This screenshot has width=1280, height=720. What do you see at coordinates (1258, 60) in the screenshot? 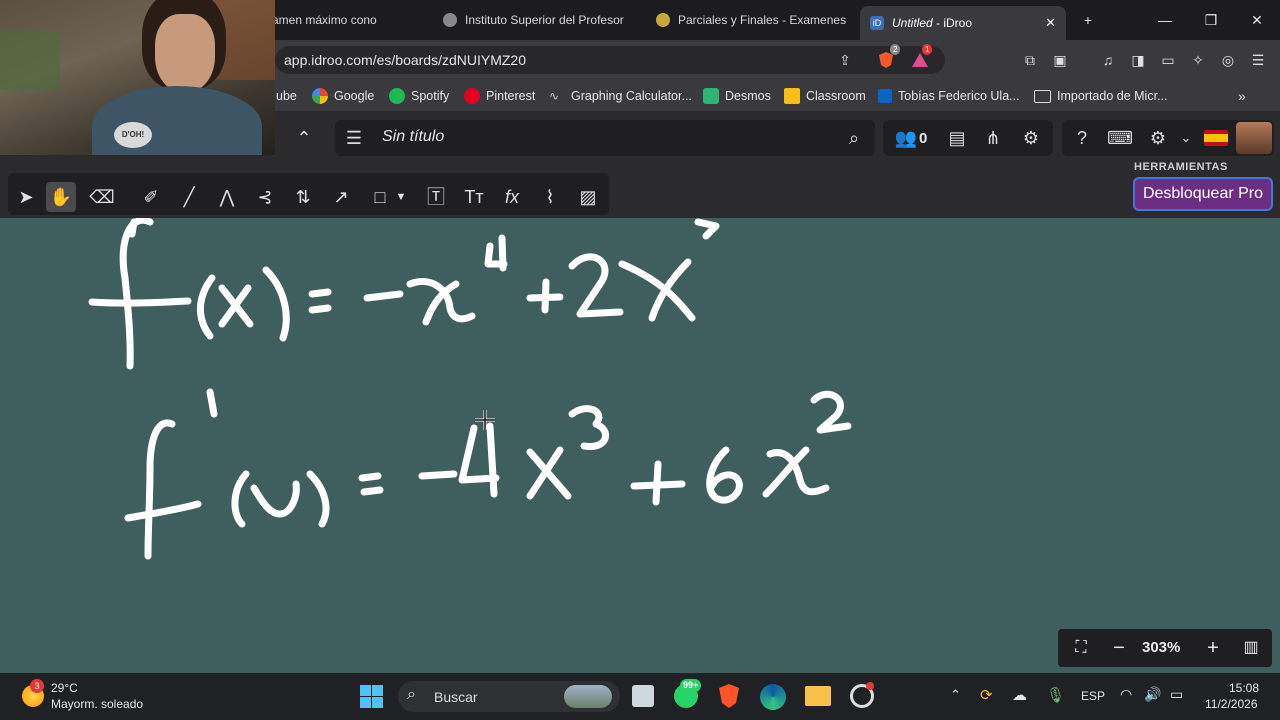
I see `menu-icon: ☰` at bounding box center [1258, 60].